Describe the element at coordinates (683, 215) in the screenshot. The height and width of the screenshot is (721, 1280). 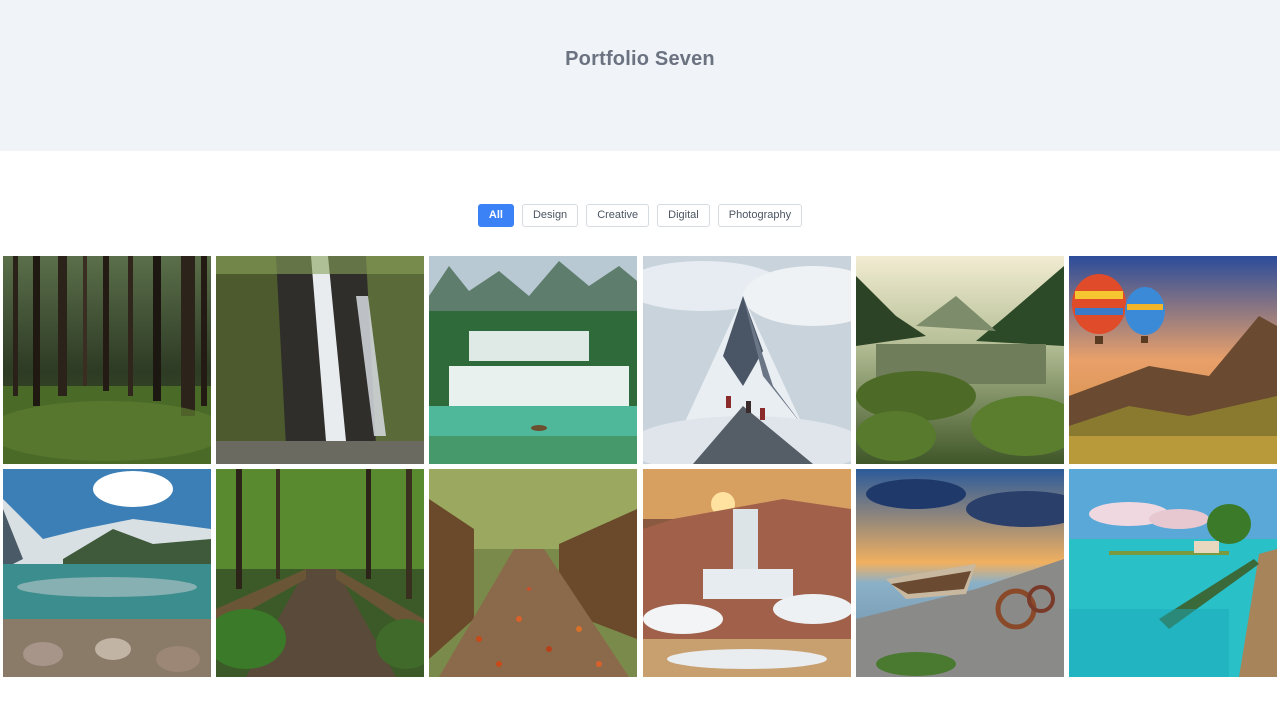
I see `filter-digital-button: Digital` at that location.